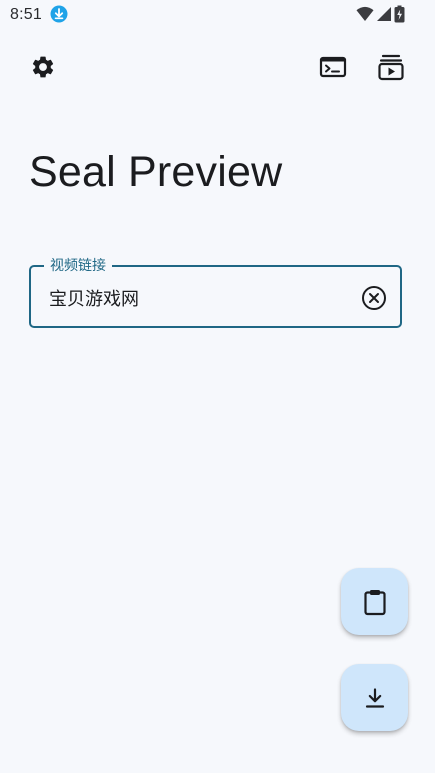 The image size is (435, 773). Describe the element at coordinates (194, 298) in the screenshot. I see `video-url-input` at that location.